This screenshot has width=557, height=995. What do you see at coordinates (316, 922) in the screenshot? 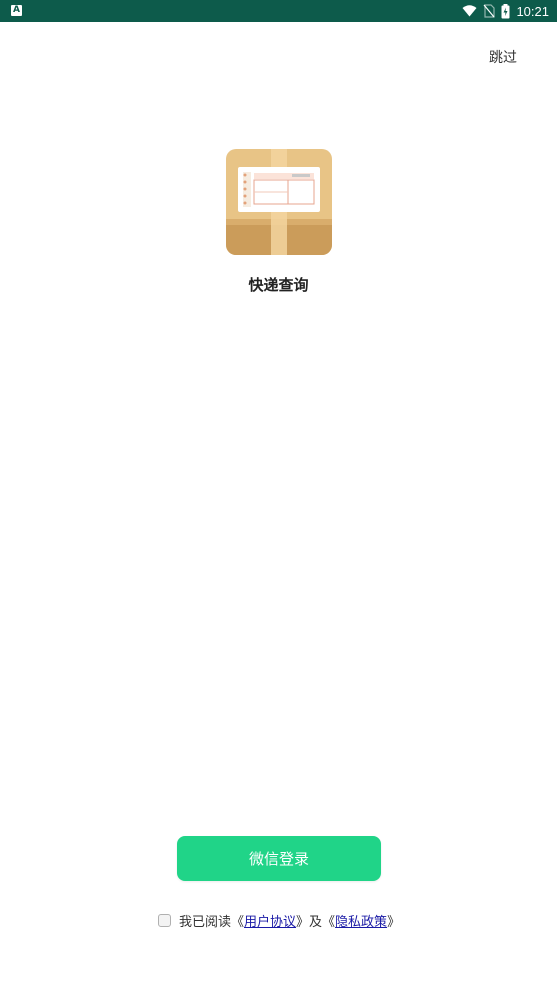
I see `agreement-middle: 》及《` at bounding box center [316, 922].